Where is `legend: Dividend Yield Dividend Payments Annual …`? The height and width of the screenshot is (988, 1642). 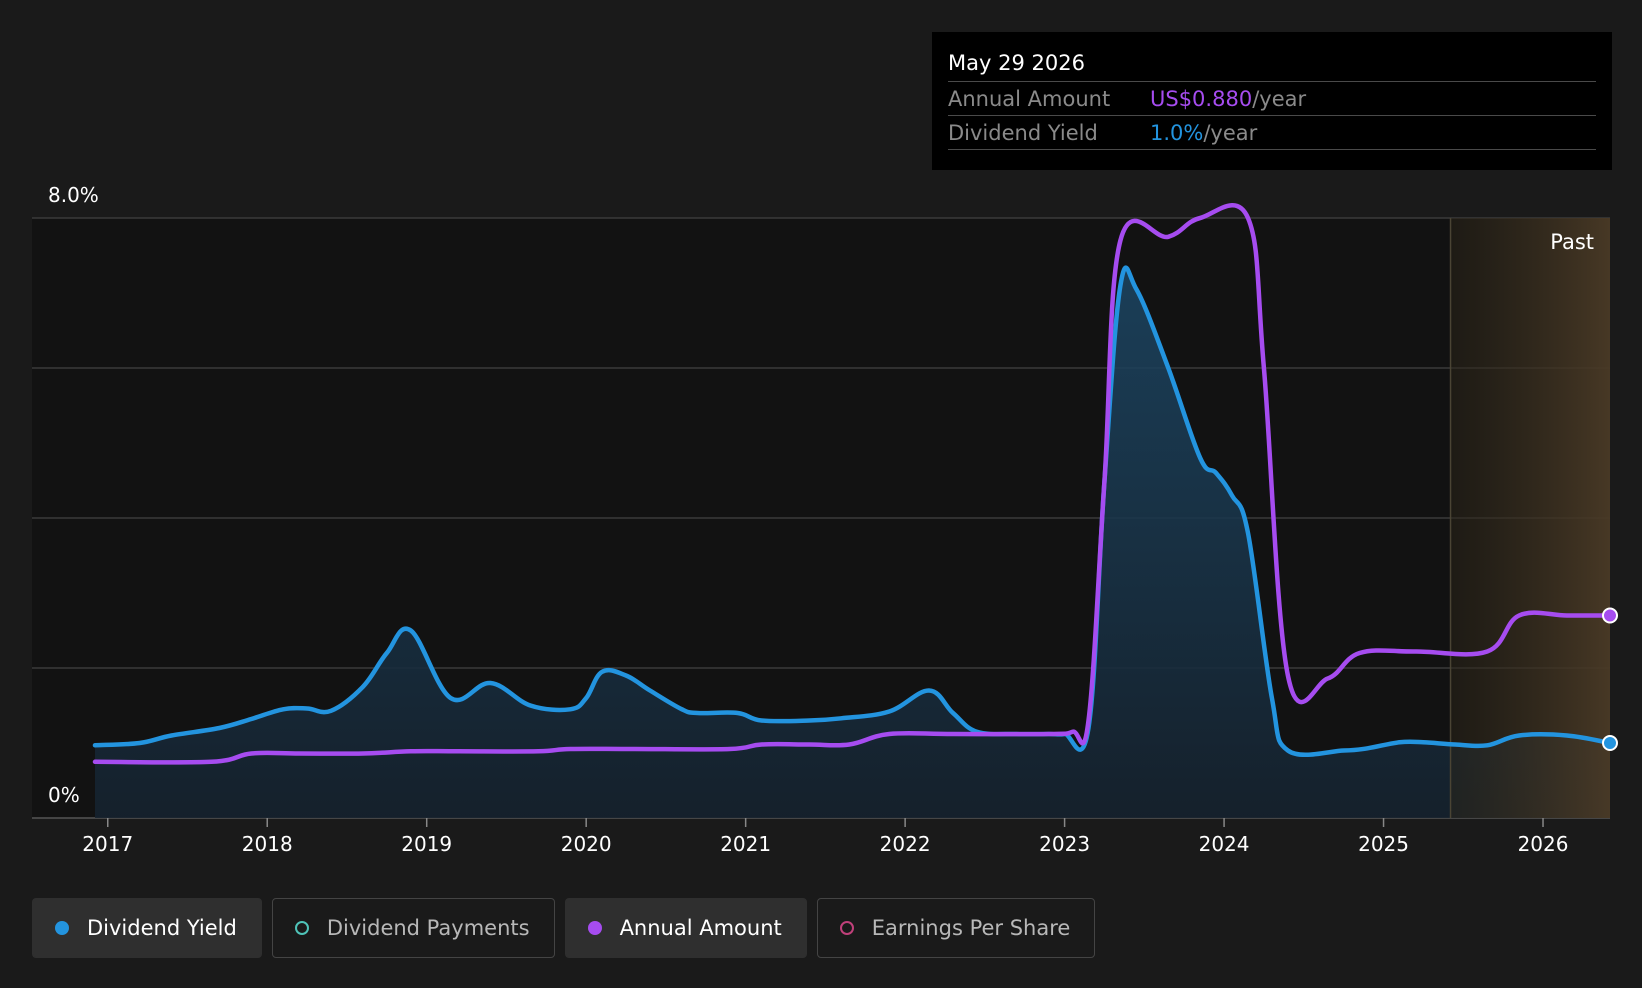
legend: Dividend Yield Dividend Payments Annual … is located at coordinates (564, 928).